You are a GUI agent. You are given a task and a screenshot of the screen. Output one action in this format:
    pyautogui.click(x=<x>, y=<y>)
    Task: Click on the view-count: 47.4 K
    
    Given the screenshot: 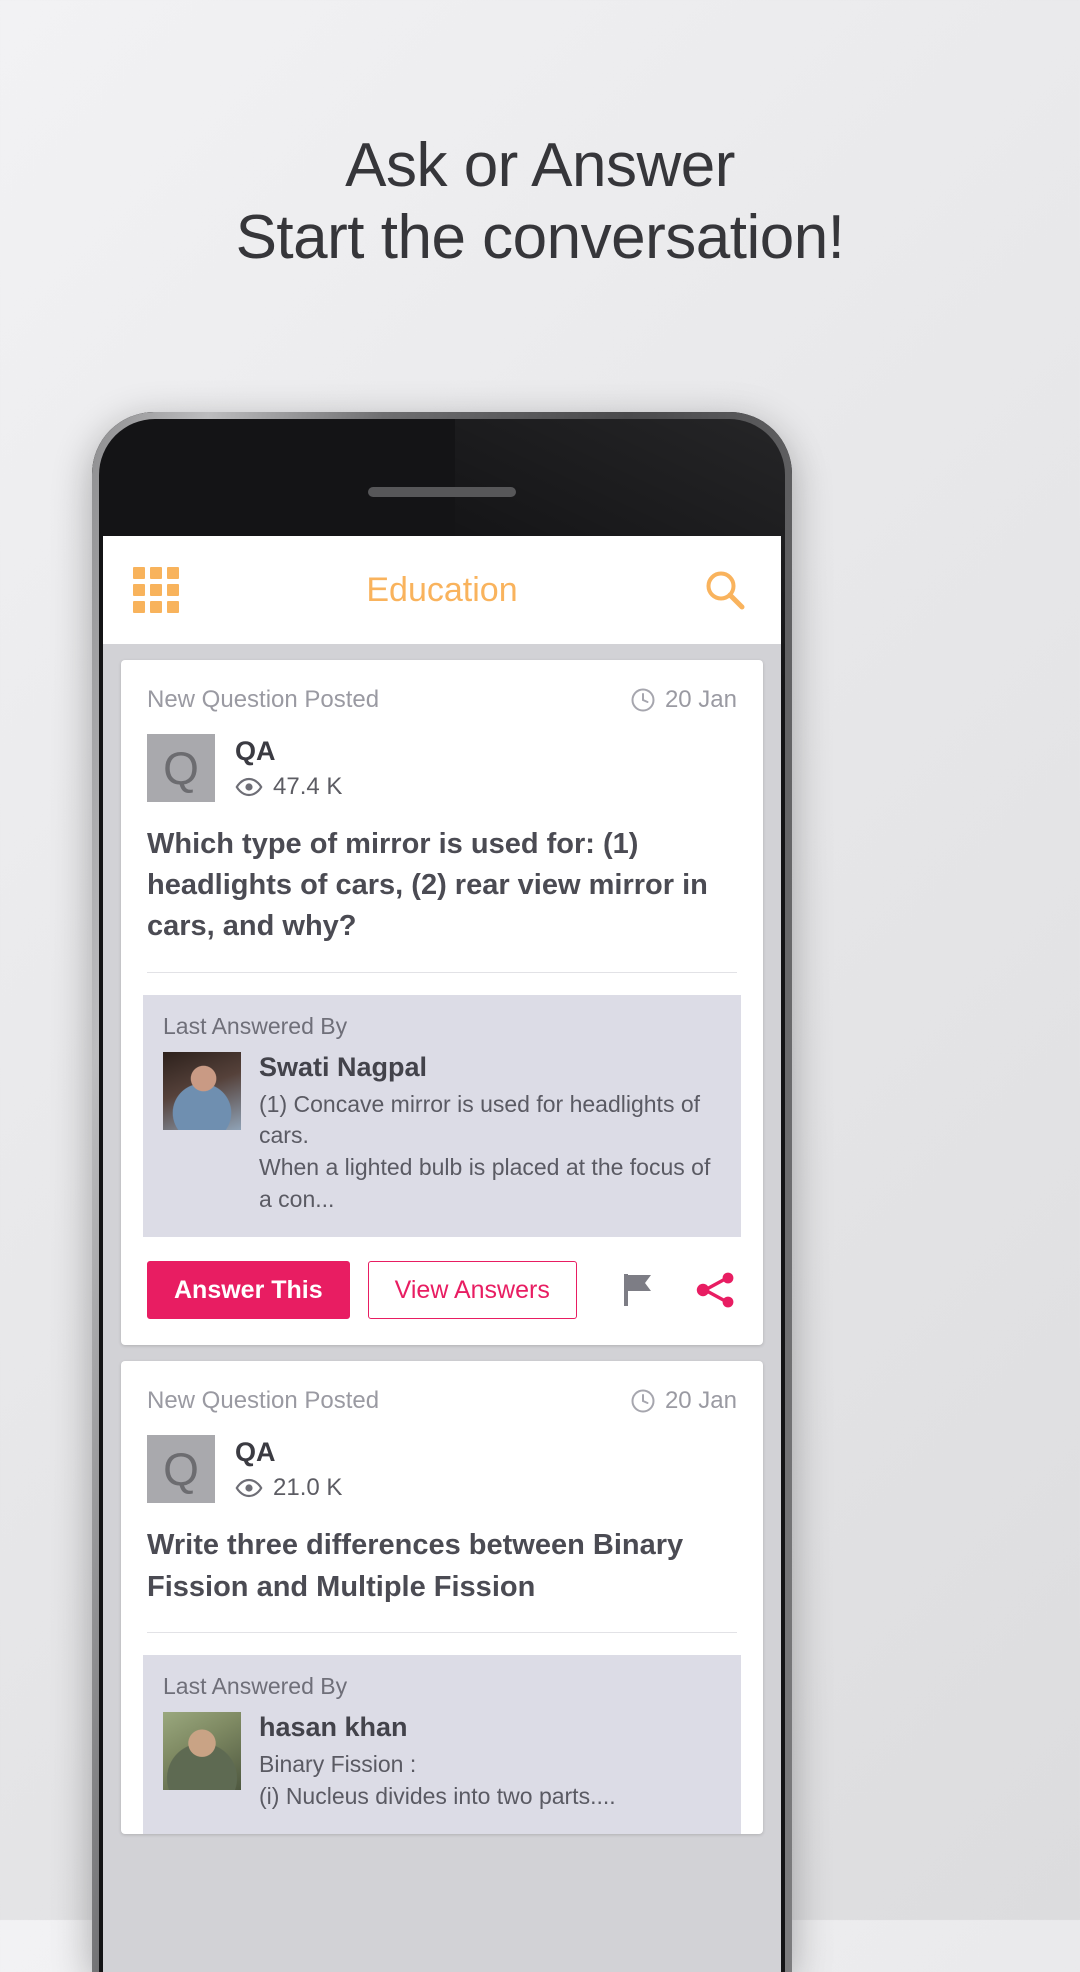 What is the action you would take?
    pyautogui.click(x=288, y=787)
    